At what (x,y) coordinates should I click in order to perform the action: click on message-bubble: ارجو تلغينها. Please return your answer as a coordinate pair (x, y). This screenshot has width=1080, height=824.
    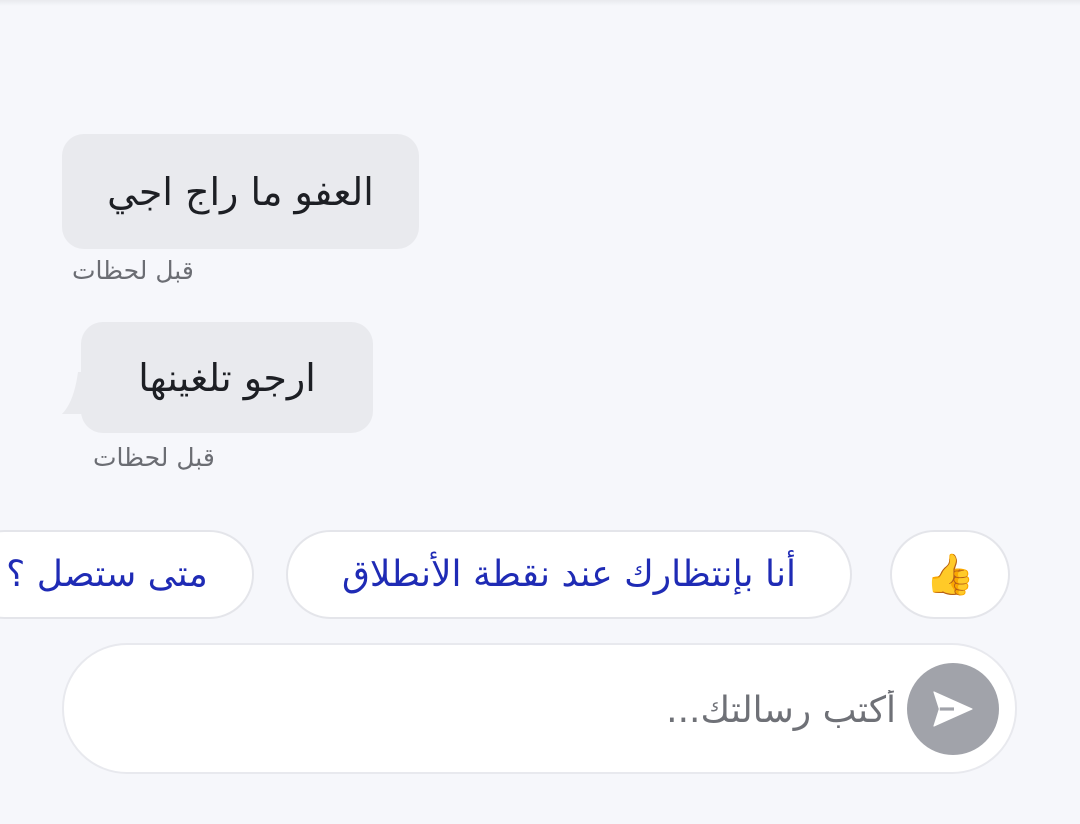
    Looking at the image, I should click on (227, 377).